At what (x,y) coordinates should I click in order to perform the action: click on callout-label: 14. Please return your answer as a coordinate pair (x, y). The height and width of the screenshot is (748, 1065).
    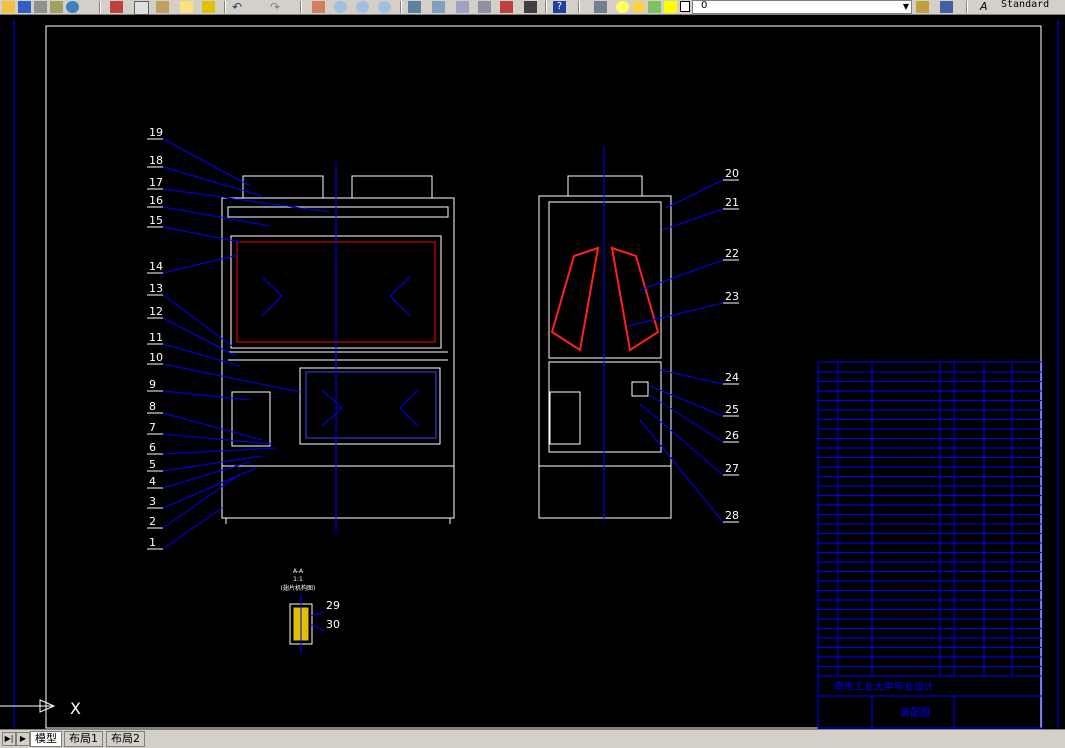
    Looking at the image, I should click on (156, 266).